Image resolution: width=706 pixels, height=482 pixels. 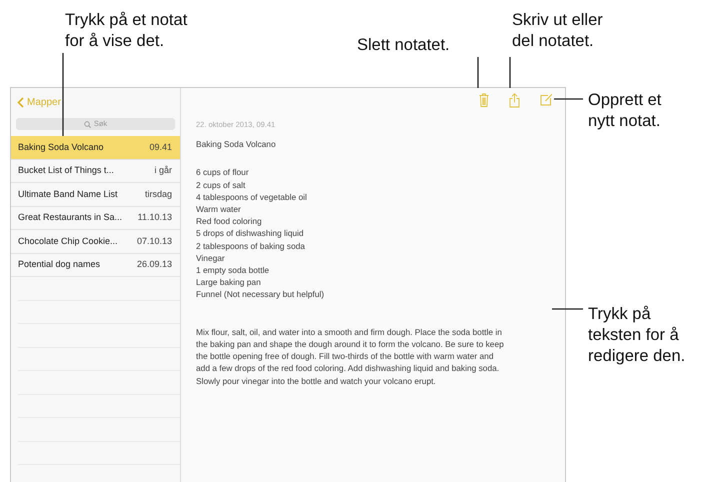 What do you see at coordinates (20, 102) in the screenshot?
I see `chevron-left-icon` at bounding box center [20, 102].